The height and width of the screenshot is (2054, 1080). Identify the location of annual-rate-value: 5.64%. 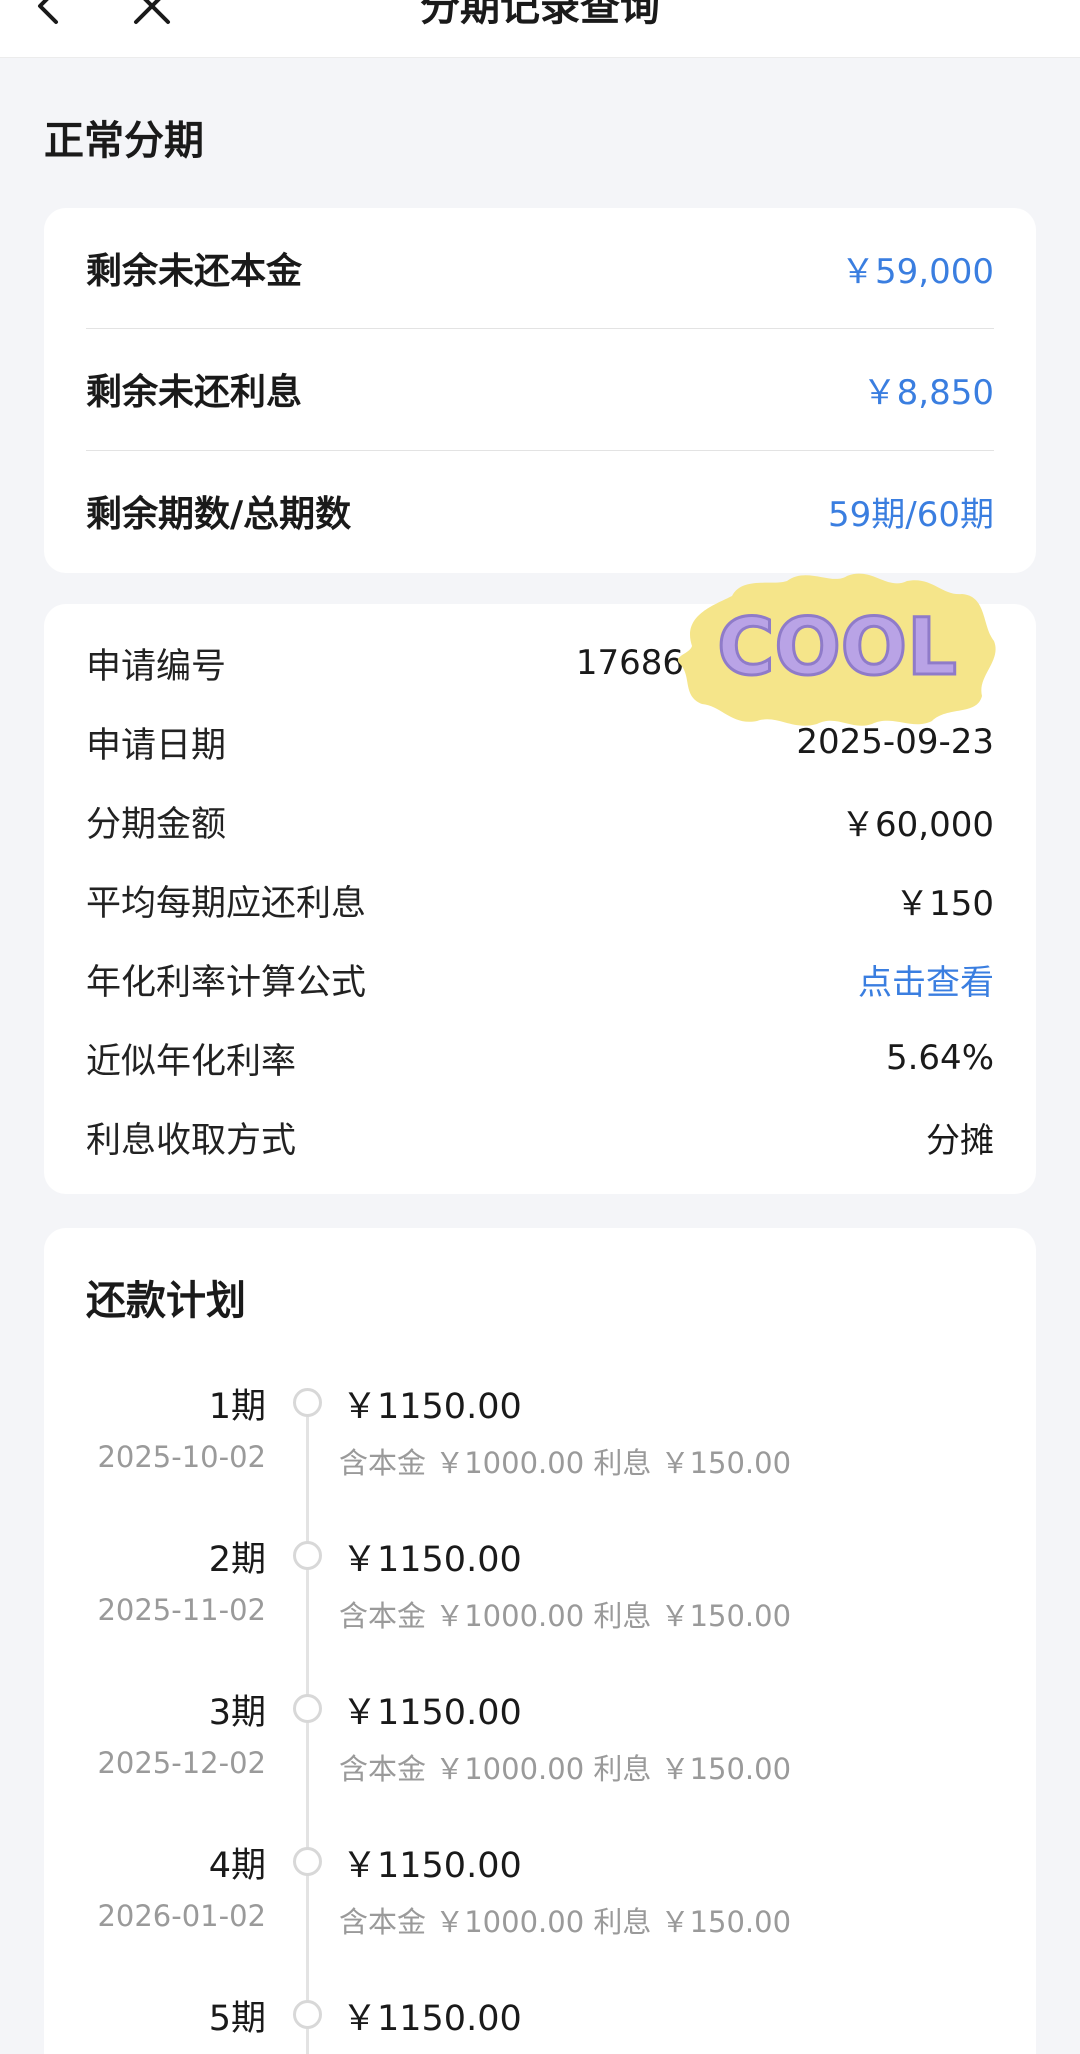
(939, 1058).